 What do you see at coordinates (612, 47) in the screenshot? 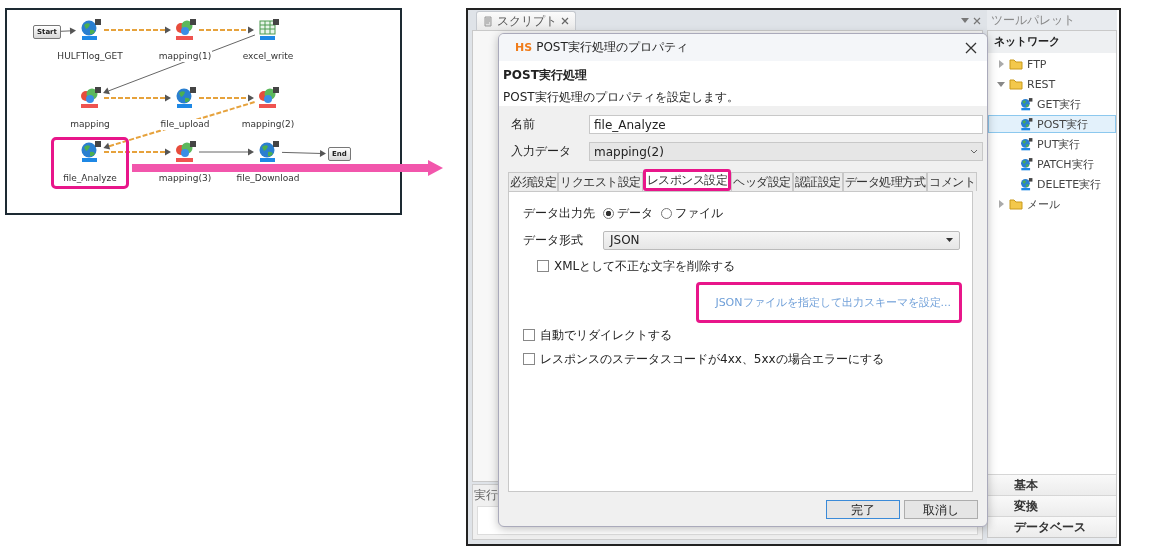
I see `dialog-title: POST実行処理のプロパティ` at bounding box center [612, 47].